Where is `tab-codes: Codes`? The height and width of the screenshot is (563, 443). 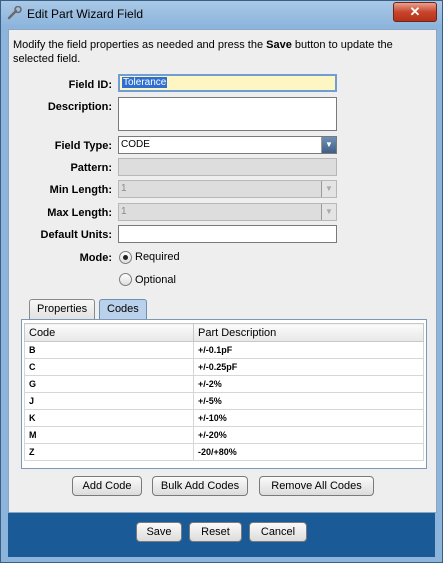 tab-codes: Codes is located at coordinates (123, 309).